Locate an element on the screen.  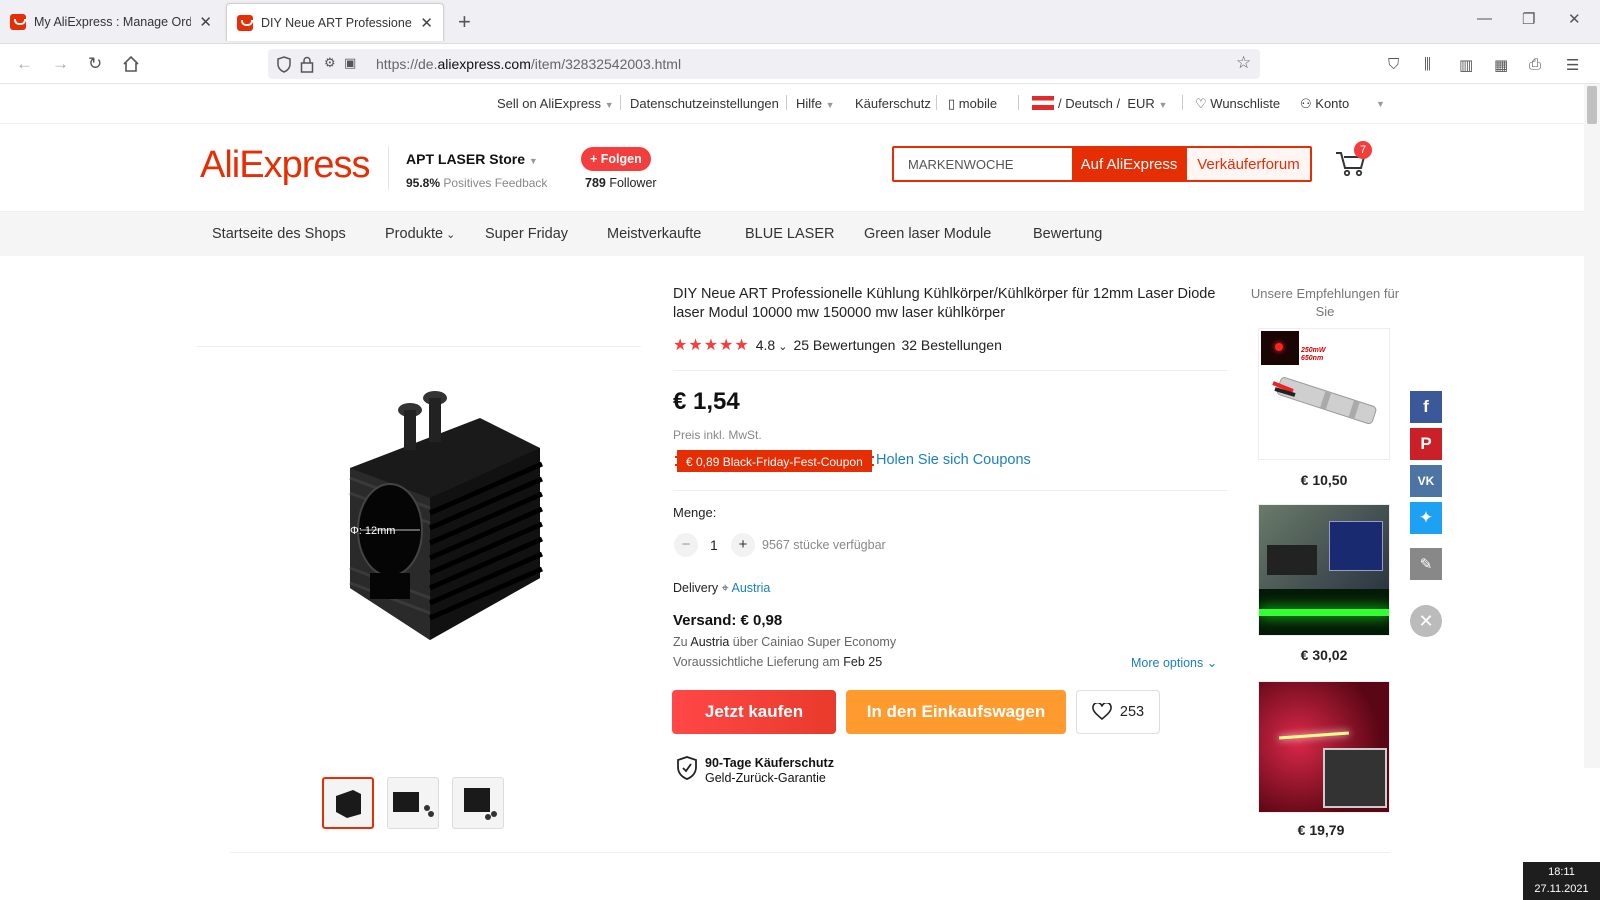
restore-icon: ❐ is located at coordinates (1528, 19).